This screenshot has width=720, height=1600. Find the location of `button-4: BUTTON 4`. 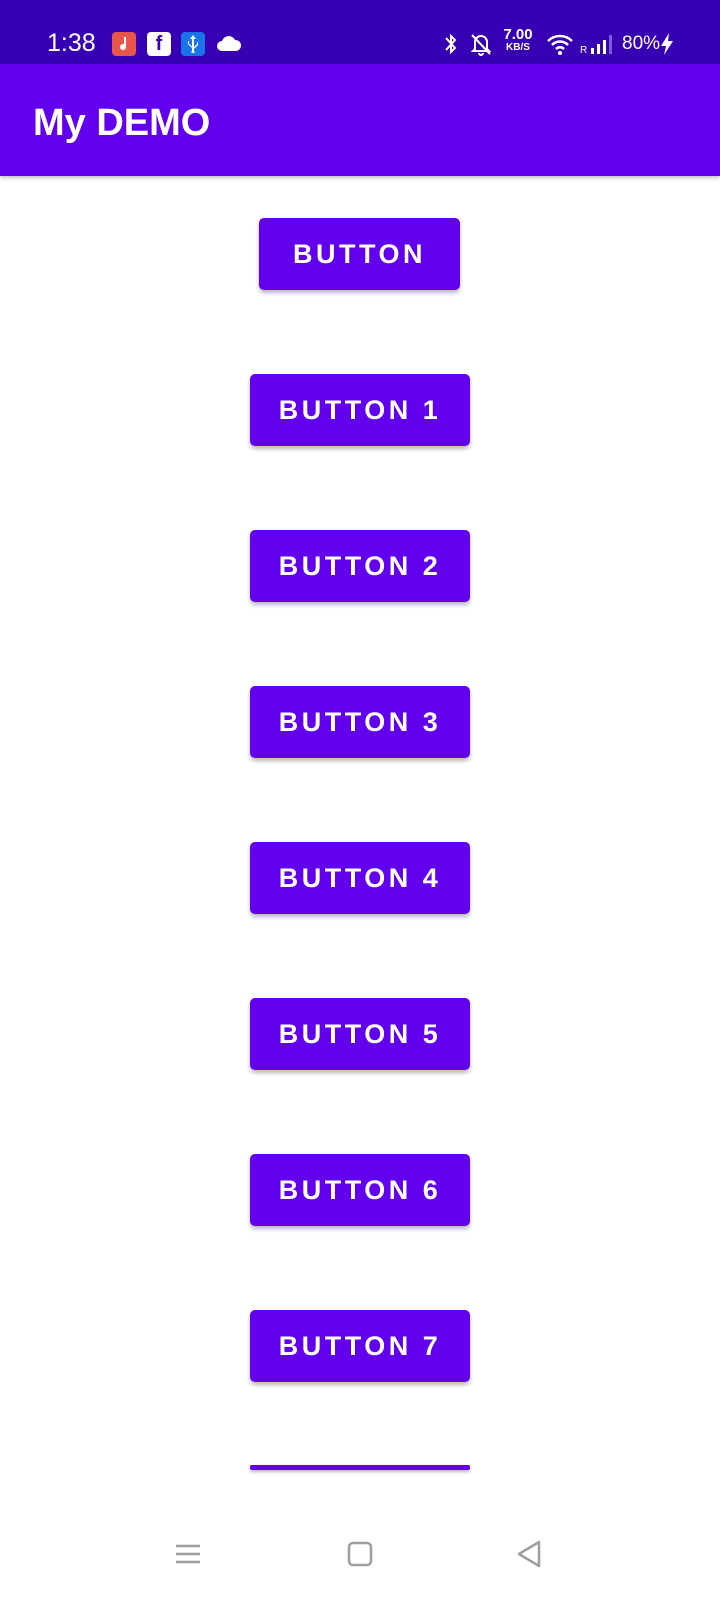

button-4: BUTTON 4 is located at coordinates (360, 878).